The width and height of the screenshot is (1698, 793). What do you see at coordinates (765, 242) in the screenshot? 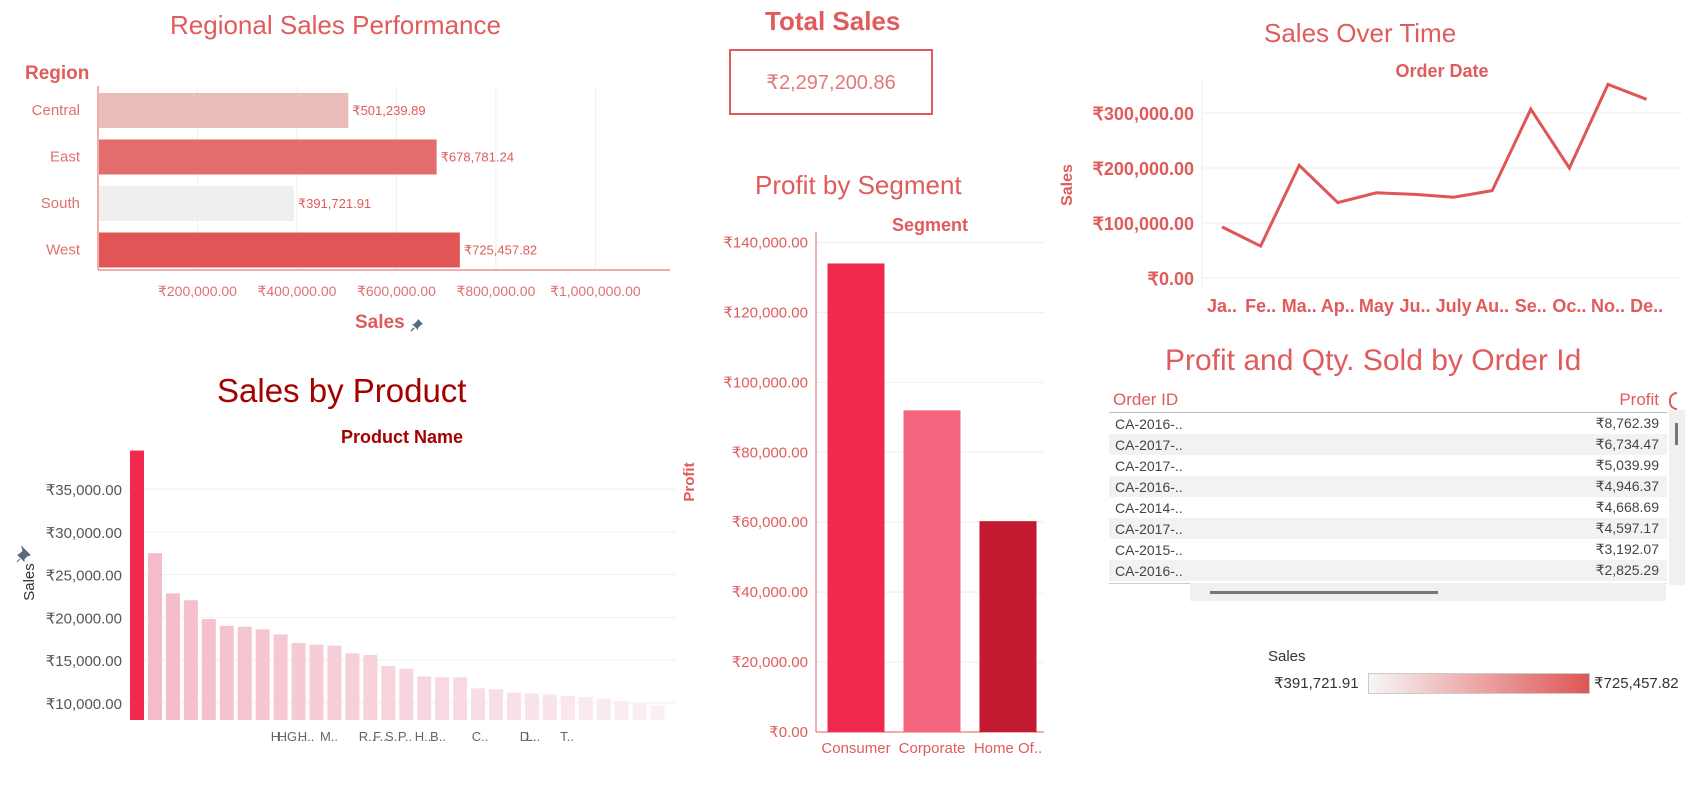
I see `y-tick-label: ₹140,000.00` at bounding box center [765, 242].